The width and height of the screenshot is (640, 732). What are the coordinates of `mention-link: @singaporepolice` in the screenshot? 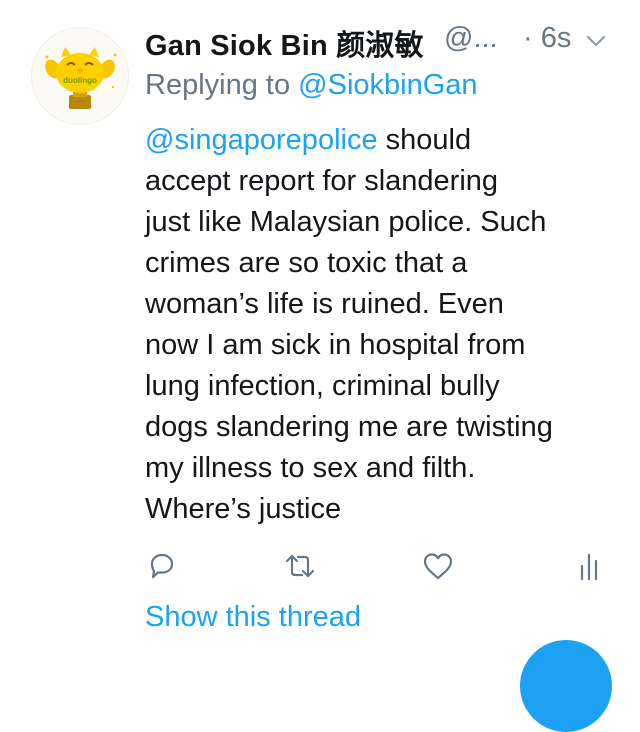 It's located at (261, 140).